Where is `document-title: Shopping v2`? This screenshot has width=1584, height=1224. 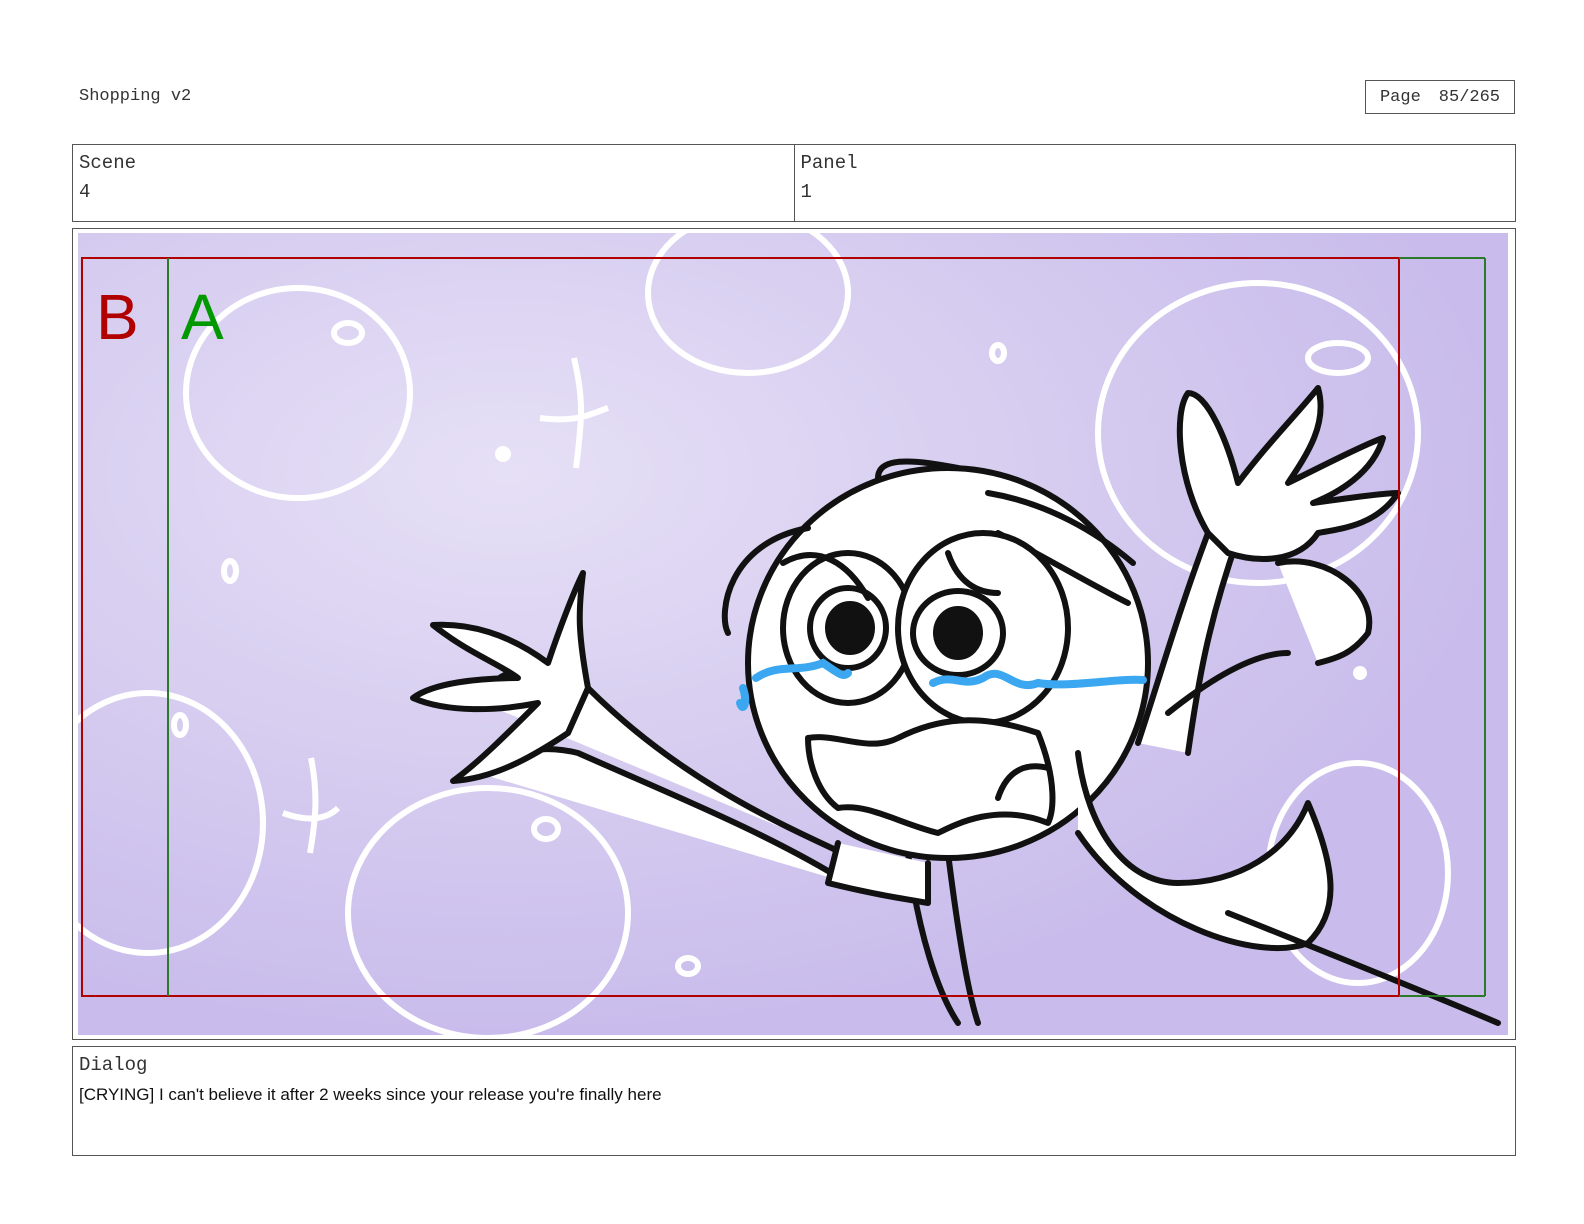 document-title: Shopping v2 is located at coordinates (135, 96).